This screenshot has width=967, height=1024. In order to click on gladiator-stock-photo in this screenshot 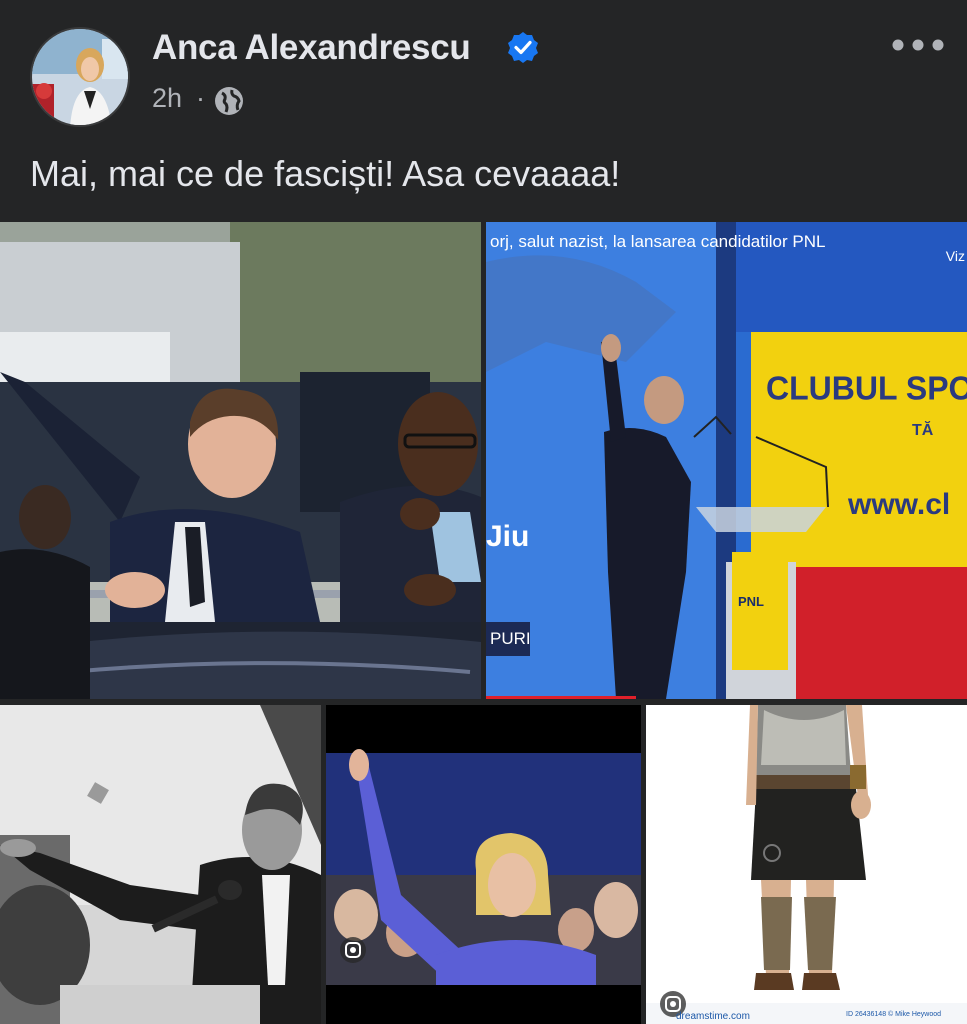, I will do `click(806, 864)`.